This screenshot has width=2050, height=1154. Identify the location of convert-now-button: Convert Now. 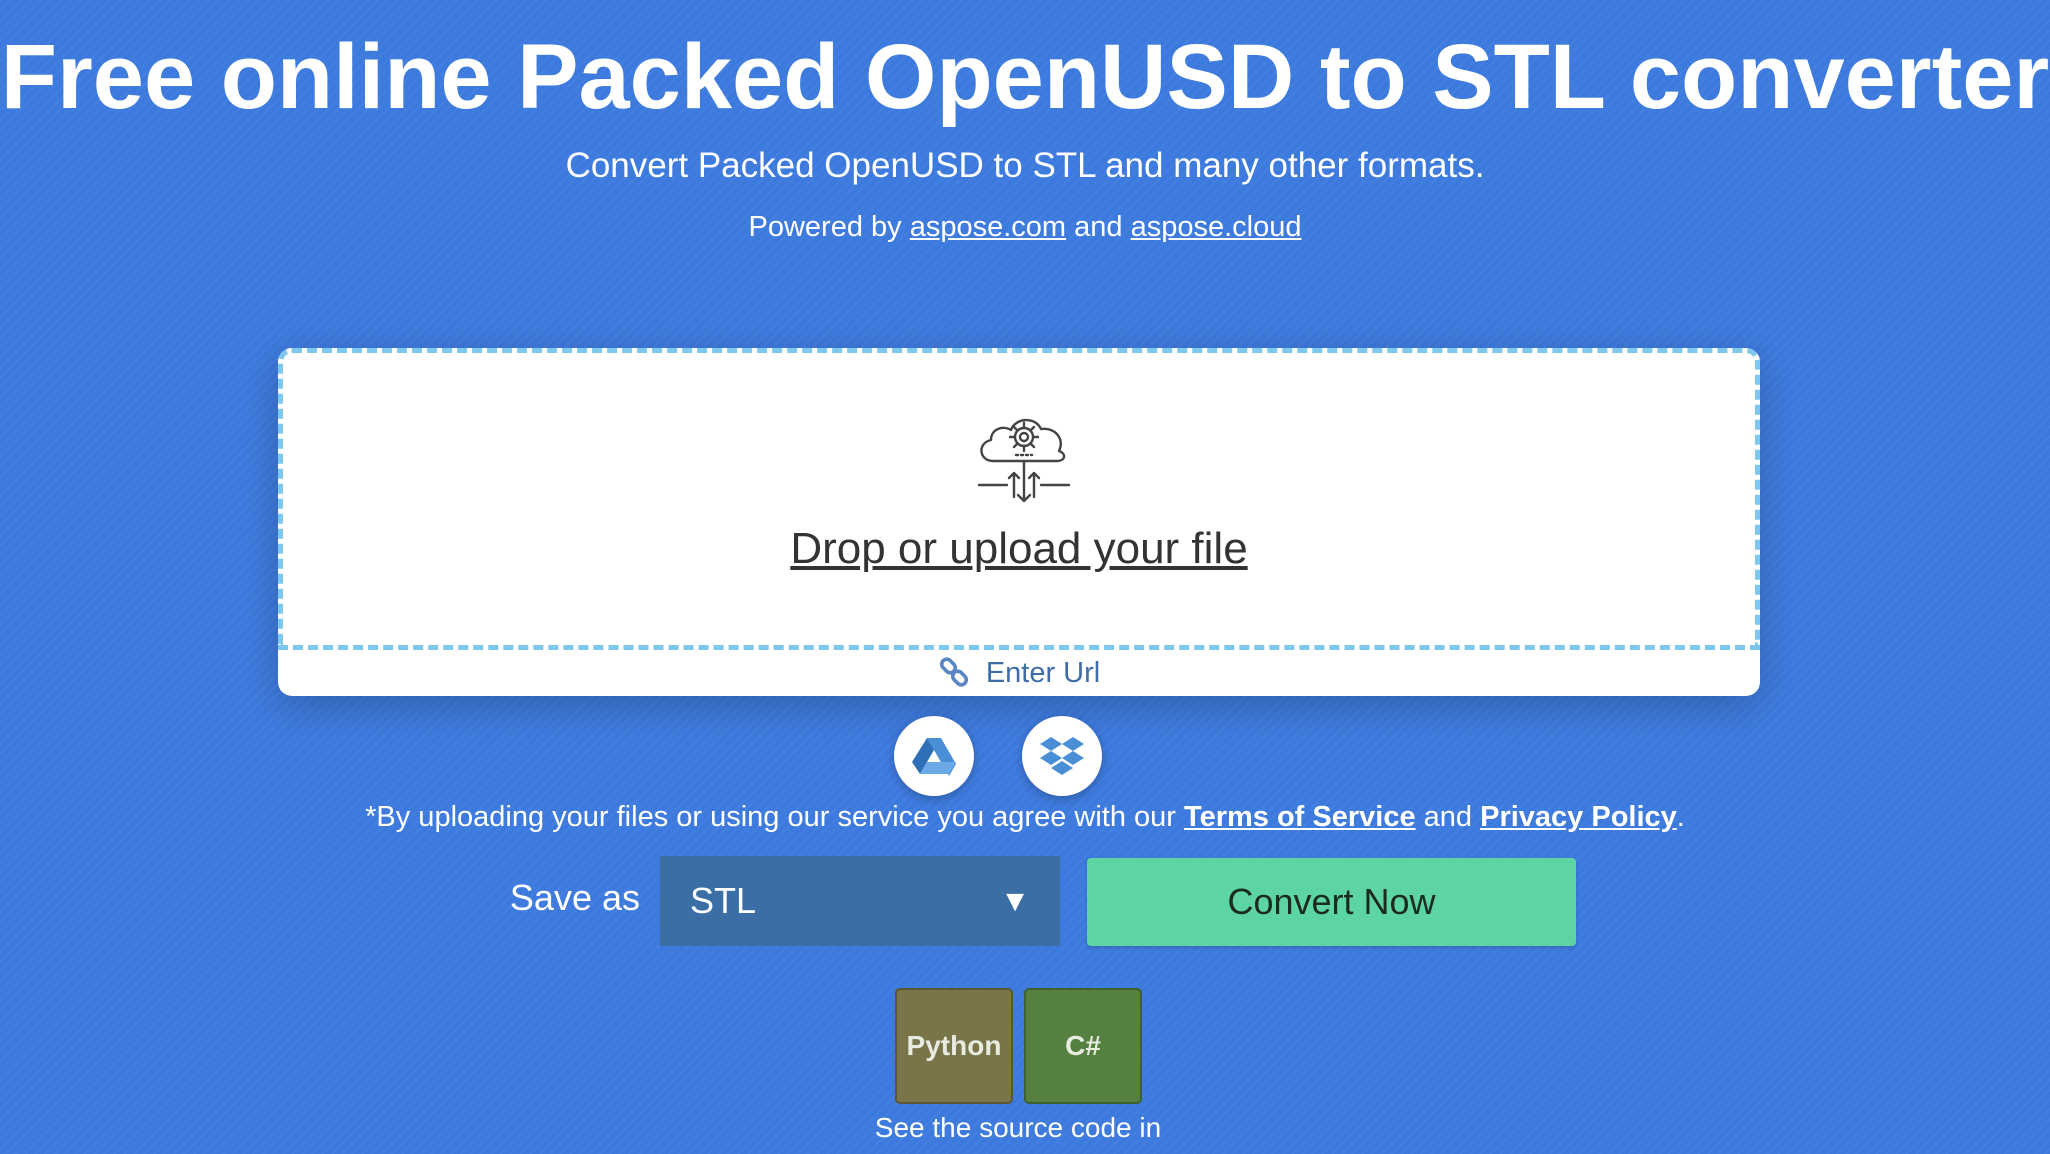
(1331, 902).